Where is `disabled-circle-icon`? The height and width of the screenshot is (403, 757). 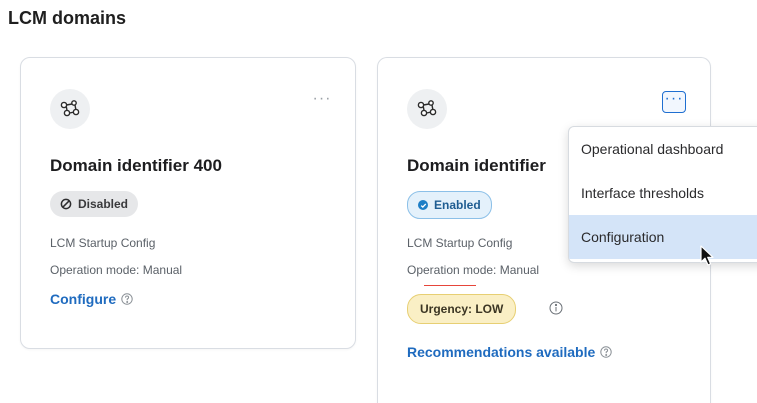
disabled-circle-icon is located at coordinates (66, 204).